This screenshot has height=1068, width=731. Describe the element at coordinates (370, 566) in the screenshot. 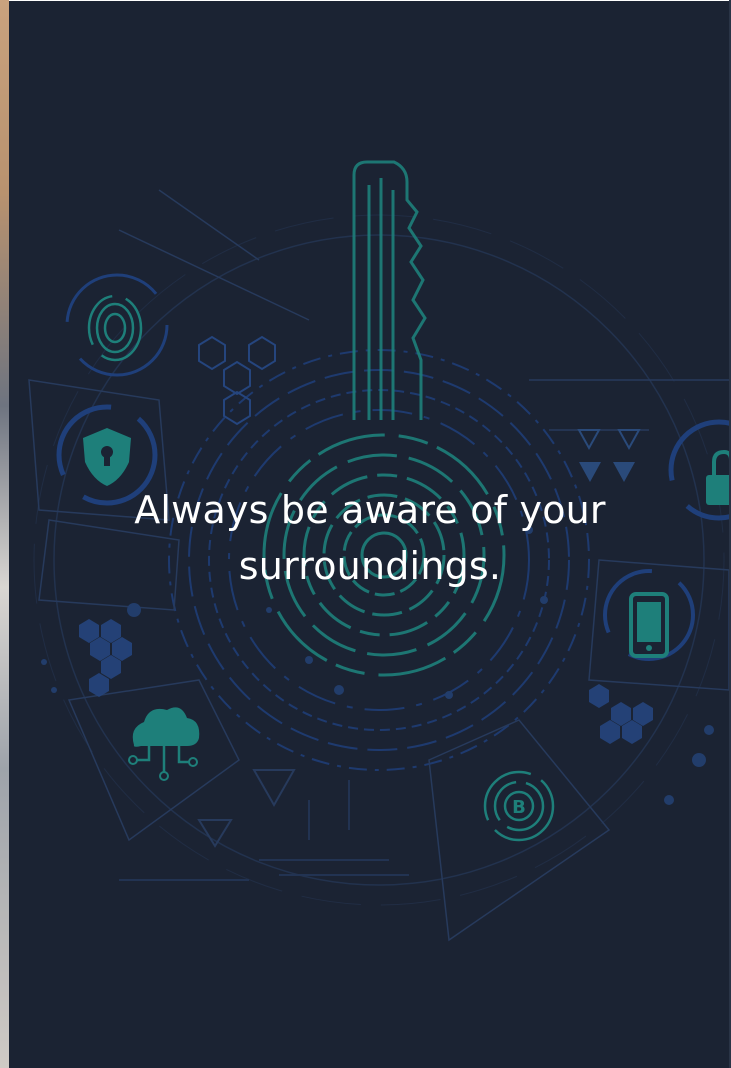

I see `headline-line-2: surroundings.` at that location.